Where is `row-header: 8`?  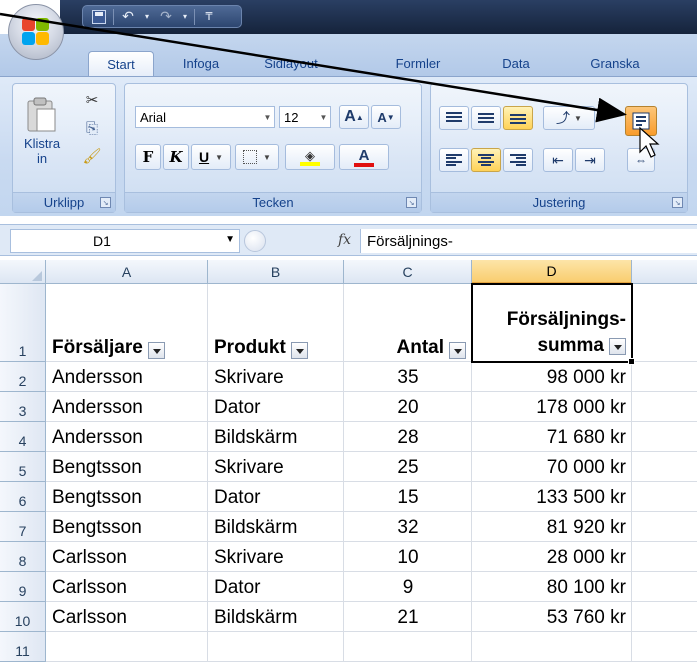 row-header: 8 is located at coordinates (23, 557).